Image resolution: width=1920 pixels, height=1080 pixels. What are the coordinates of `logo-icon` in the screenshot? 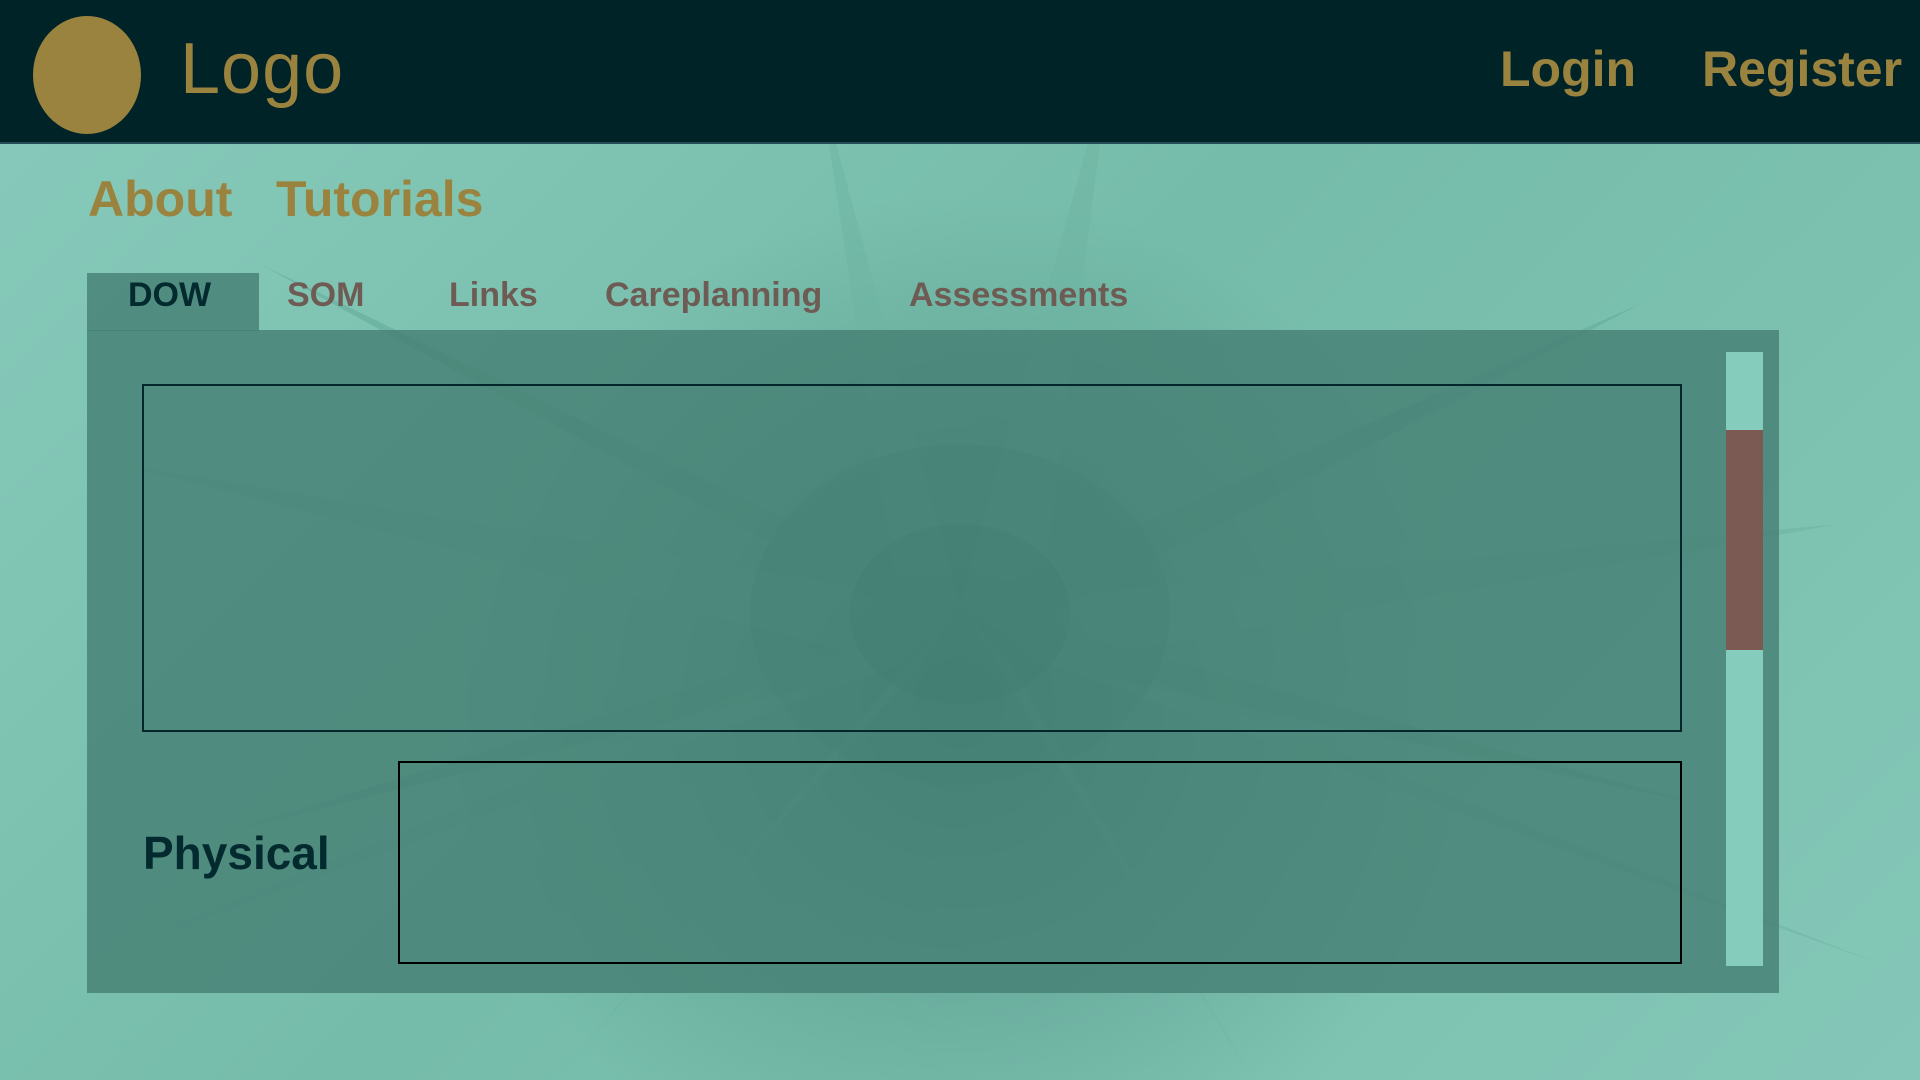 It's located at (87, 75).